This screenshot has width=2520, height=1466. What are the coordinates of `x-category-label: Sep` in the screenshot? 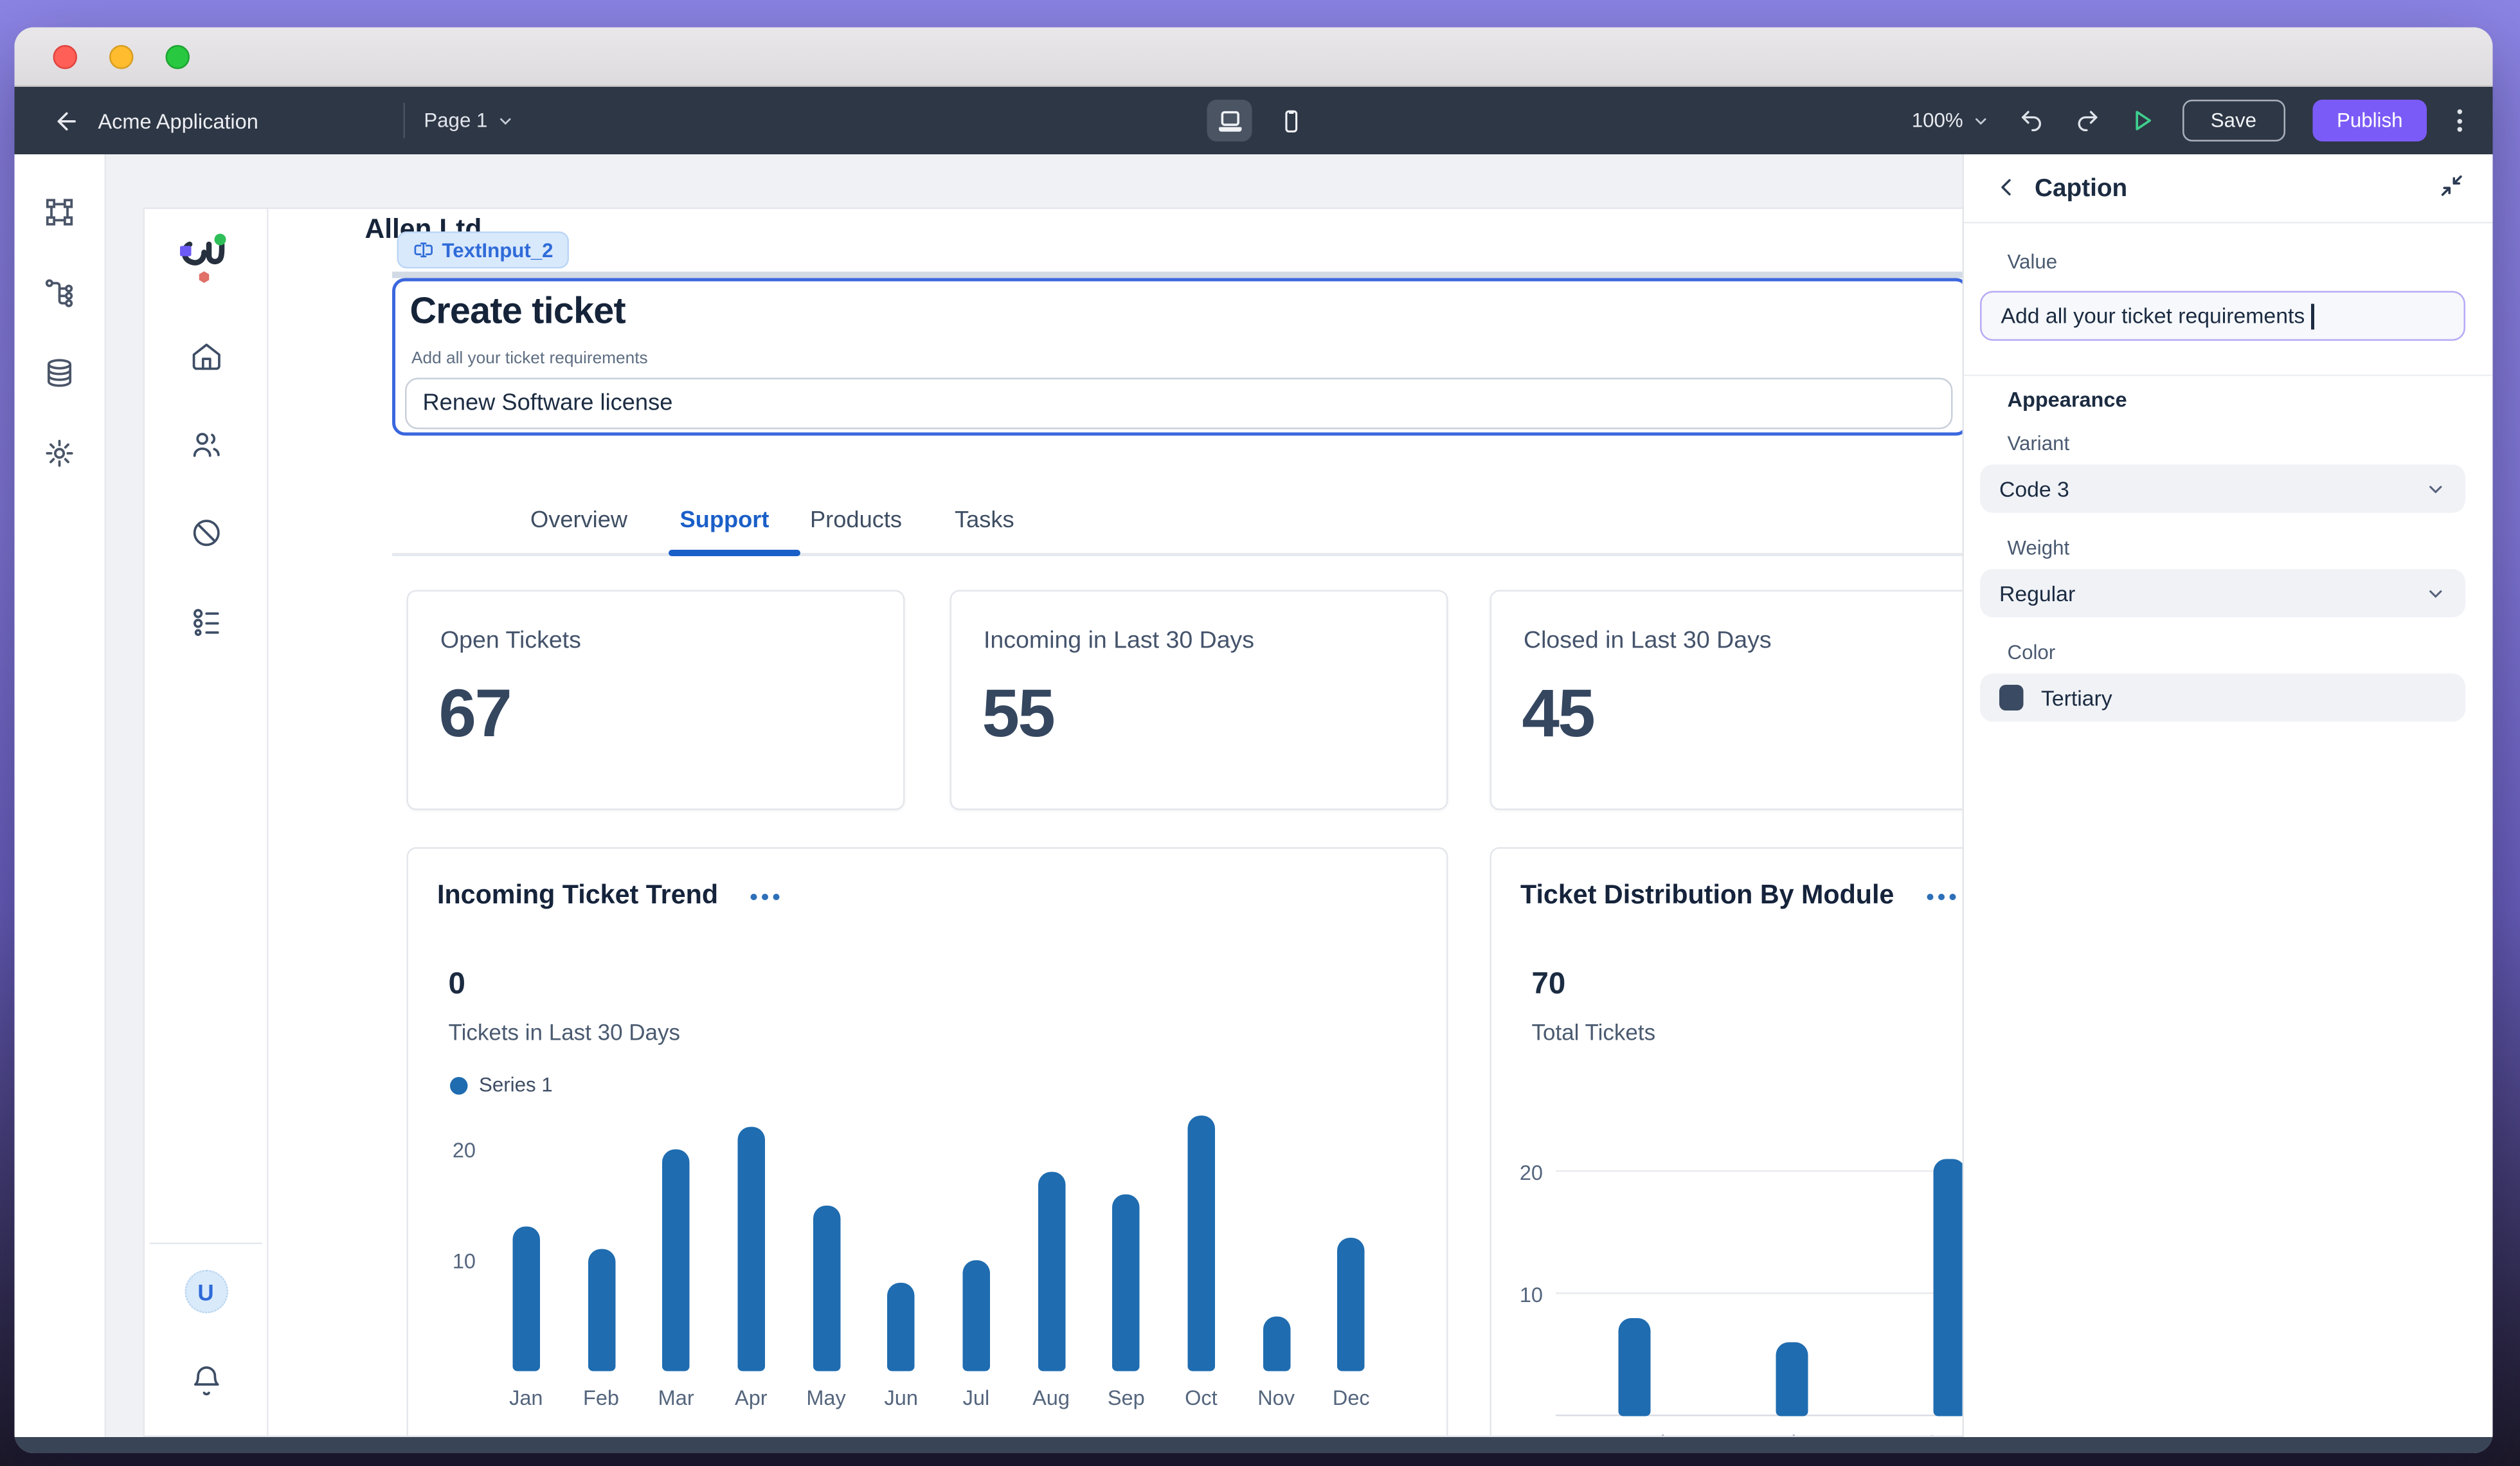 It's located at (1126, 1398).